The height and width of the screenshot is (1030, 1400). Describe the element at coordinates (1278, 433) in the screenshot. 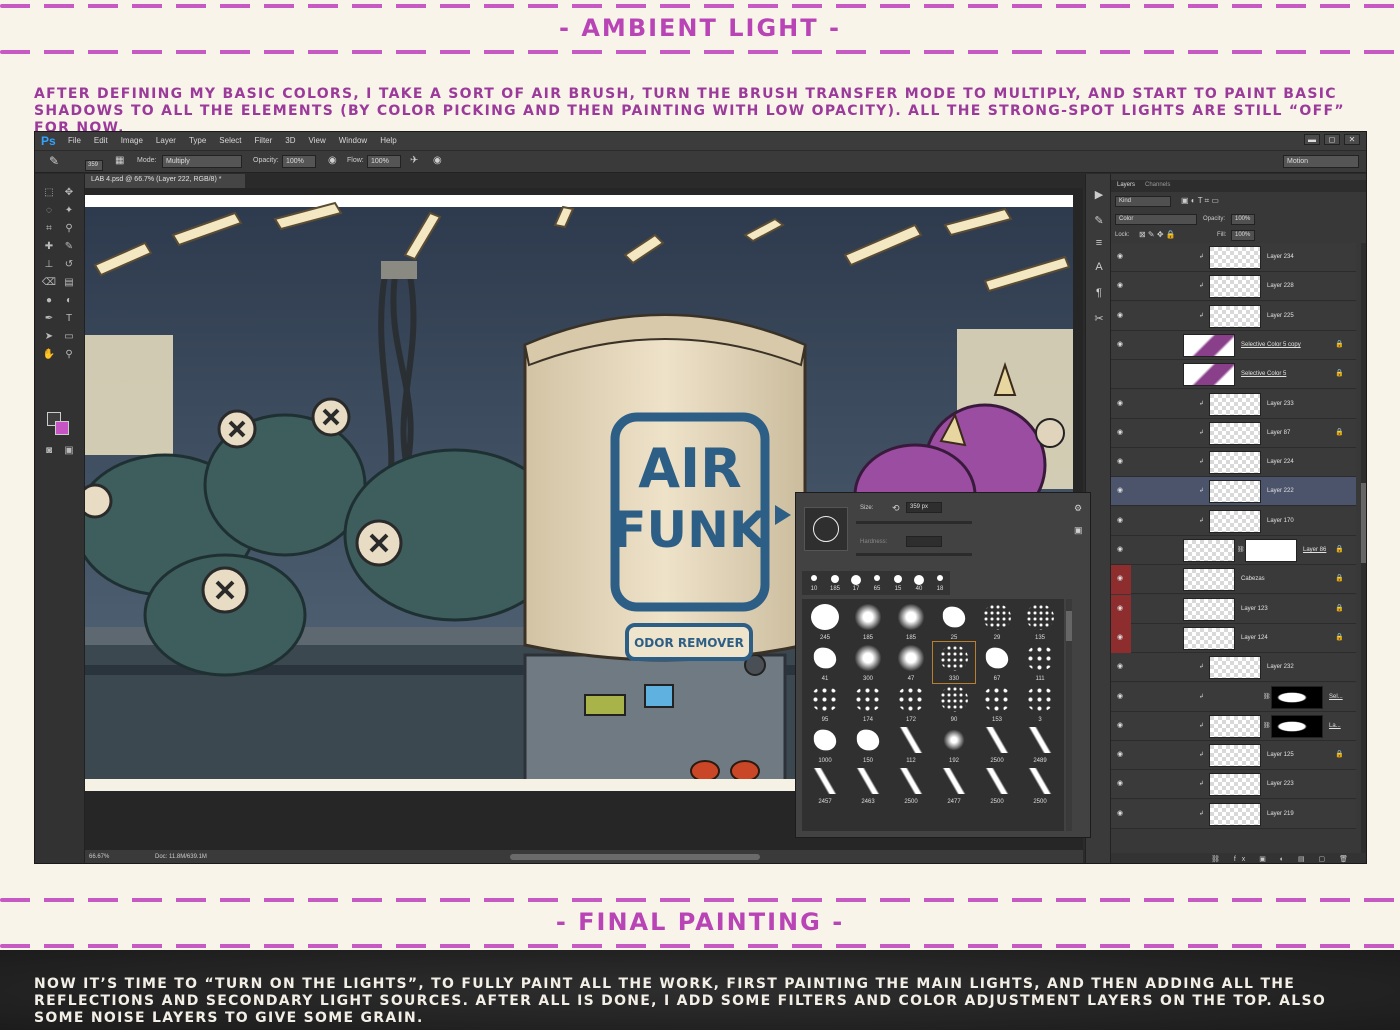

I see `layer-name: Layer 87` at that location.